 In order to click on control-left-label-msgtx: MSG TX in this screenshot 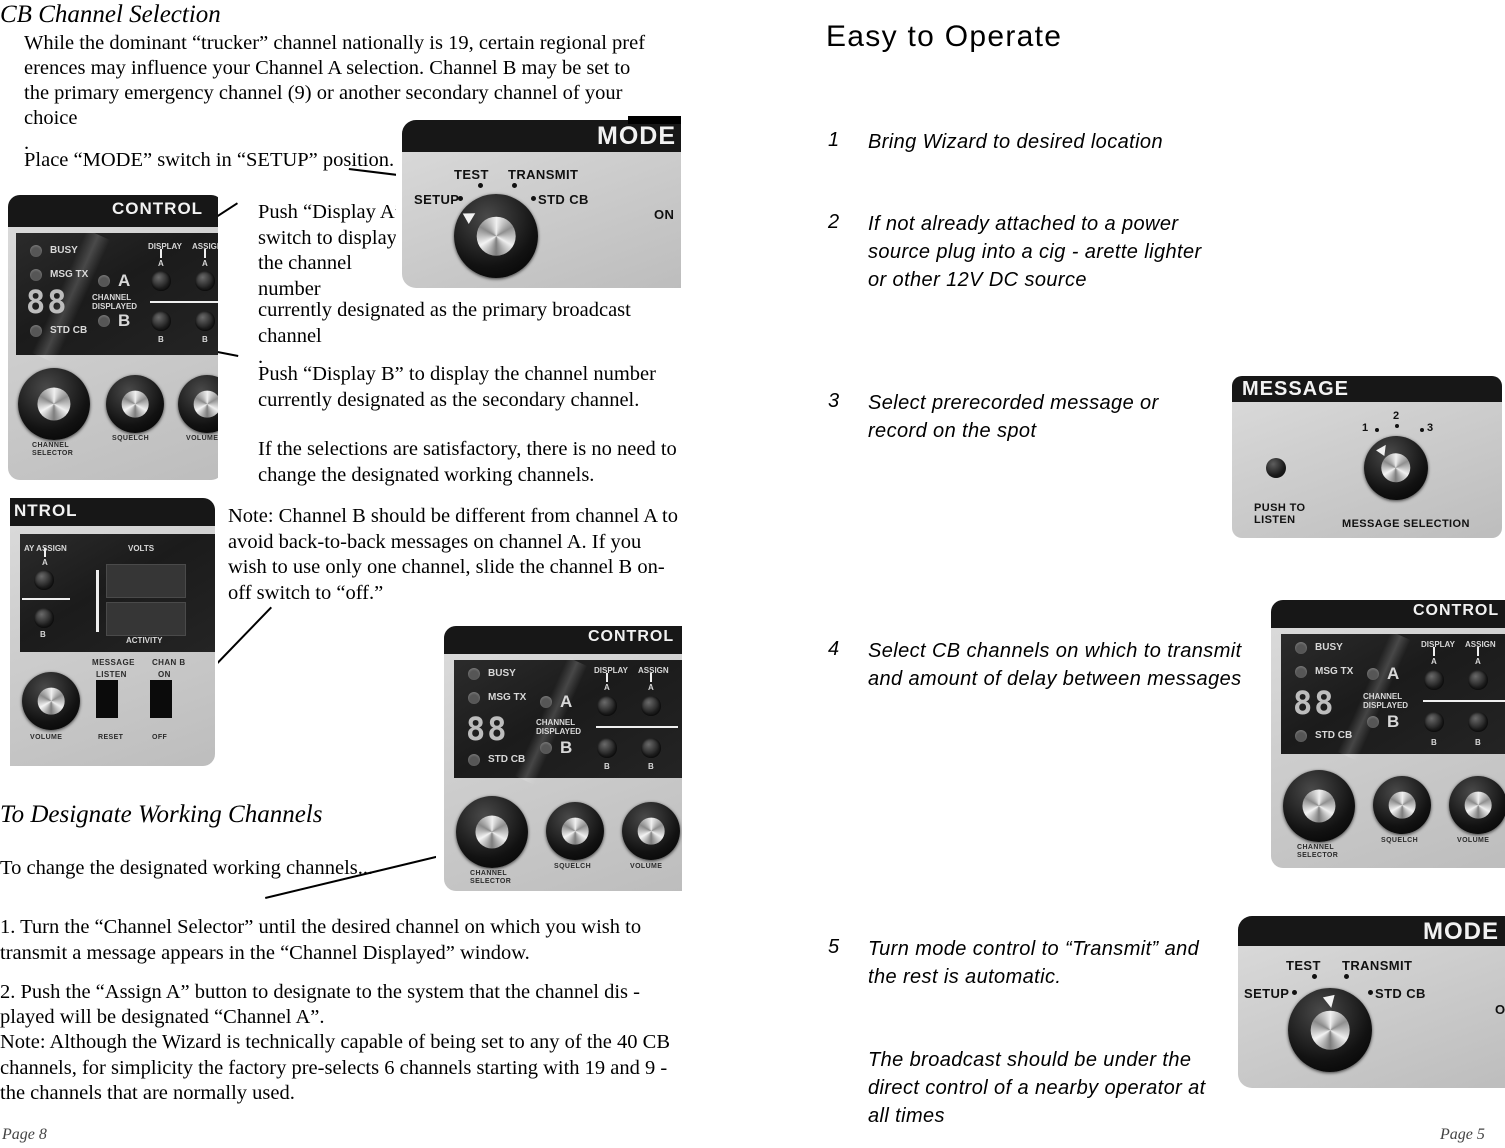, I will do `click(69, 274)`.